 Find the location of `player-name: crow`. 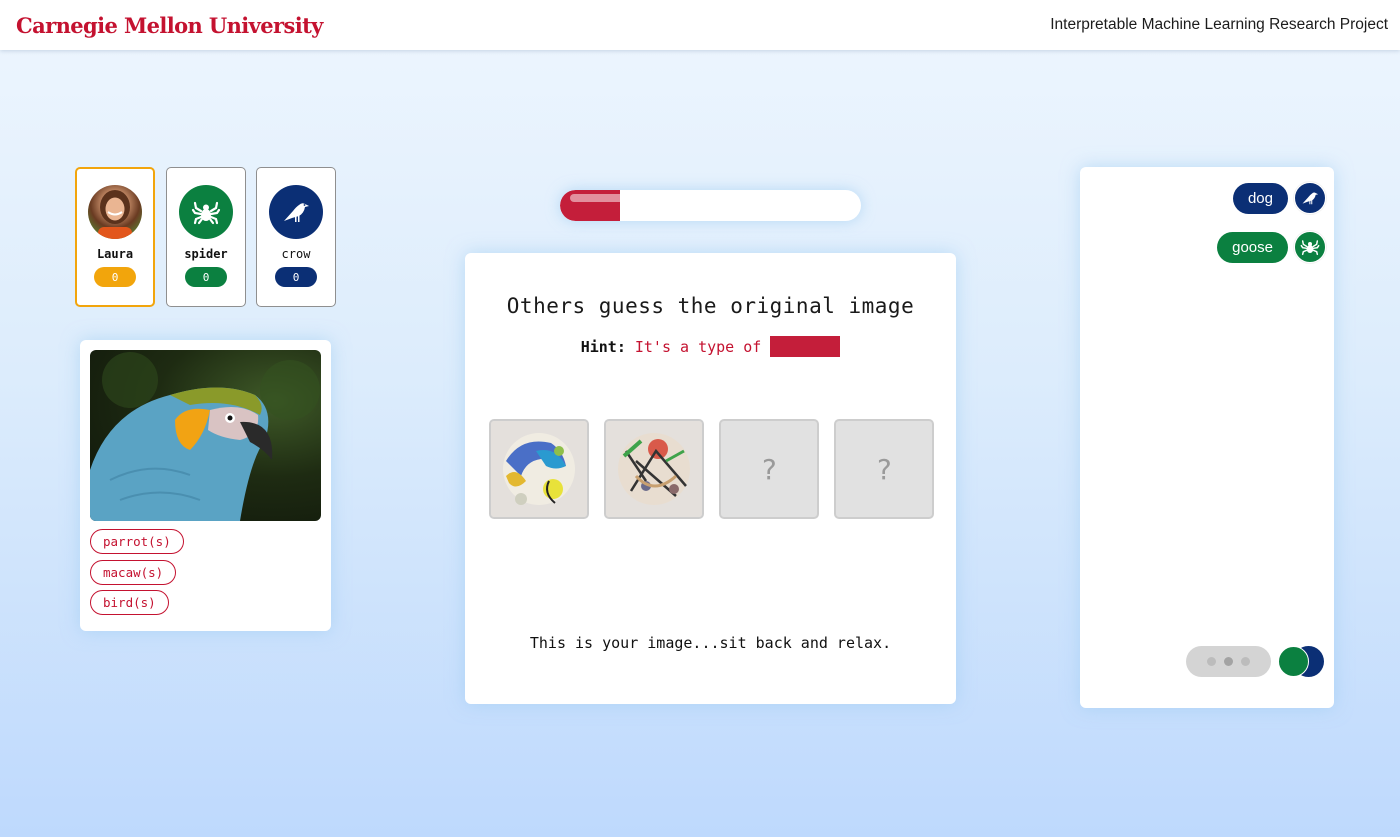

player-name: crow is located at coordinates (296, 254).